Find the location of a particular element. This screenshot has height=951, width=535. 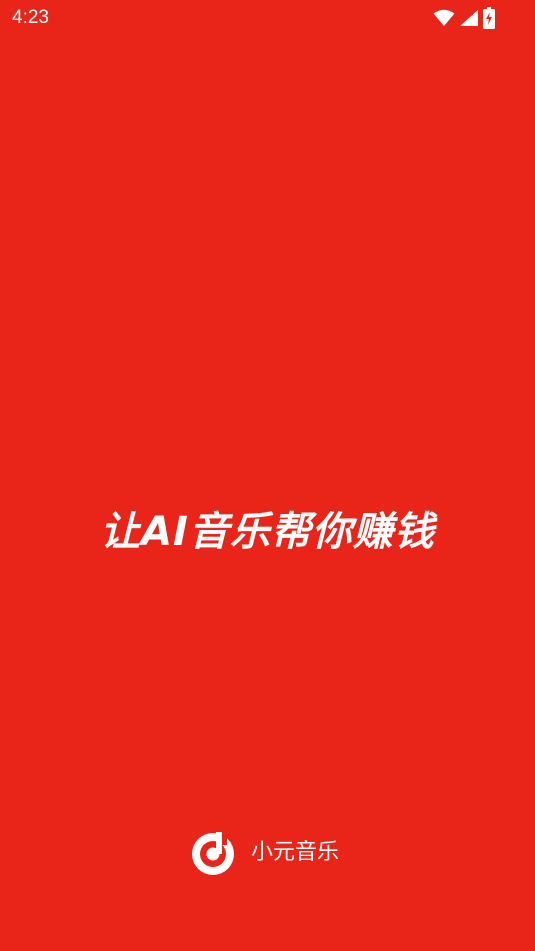

brand-lockup: 小元音乐 is located at coordinates (265, 853).